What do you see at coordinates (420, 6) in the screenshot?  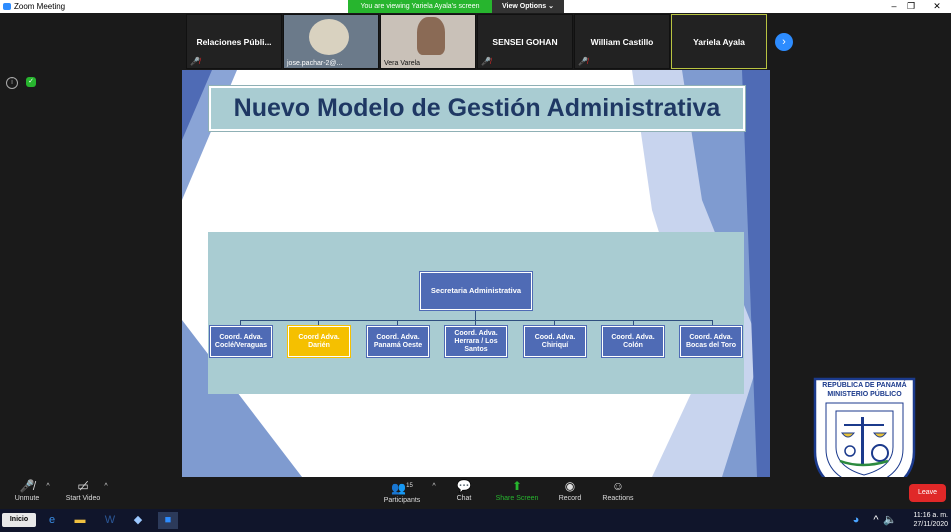 I see `viewing-label: You are viewing Yariela Ayala's screen` at bounding box center [420, 6].